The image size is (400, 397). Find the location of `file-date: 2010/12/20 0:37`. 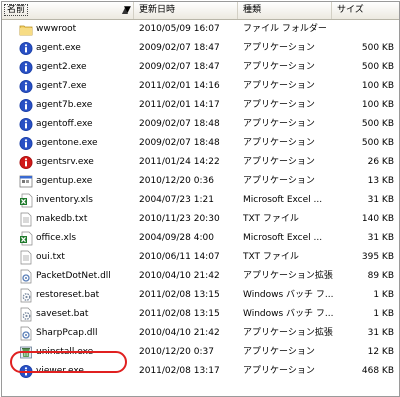

file-date: 2010/12/20 0:37 is located at coordinates (176, 352).